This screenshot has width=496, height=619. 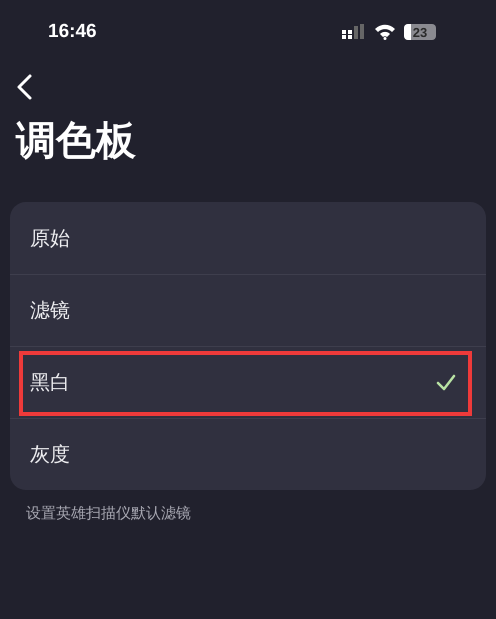 I want to click on option-label: 原始, so click(x=50, y=238).